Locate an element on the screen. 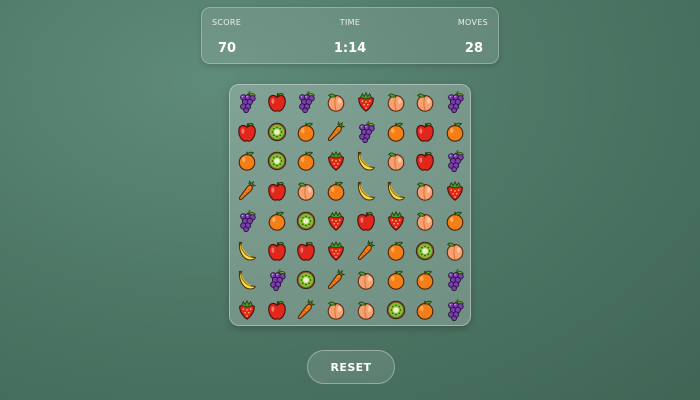  reset-button: RESET is located at coordinates (351, 367).